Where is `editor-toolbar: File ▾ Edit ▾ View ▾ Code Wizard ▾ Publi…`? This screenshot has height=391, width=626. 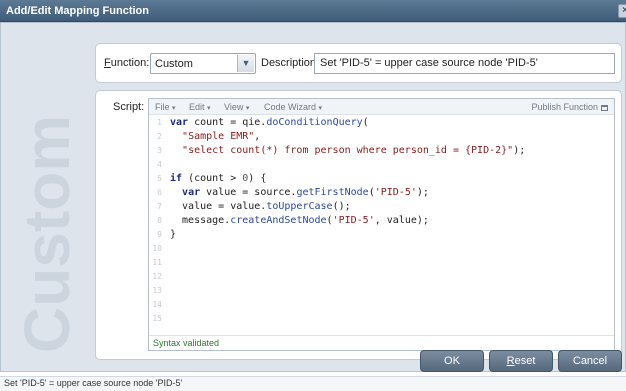 editor-toolbar: File ▾ Edit ▾ View ▾ Code Wizard ▾ Publi… is located at coordinates (381, 107).